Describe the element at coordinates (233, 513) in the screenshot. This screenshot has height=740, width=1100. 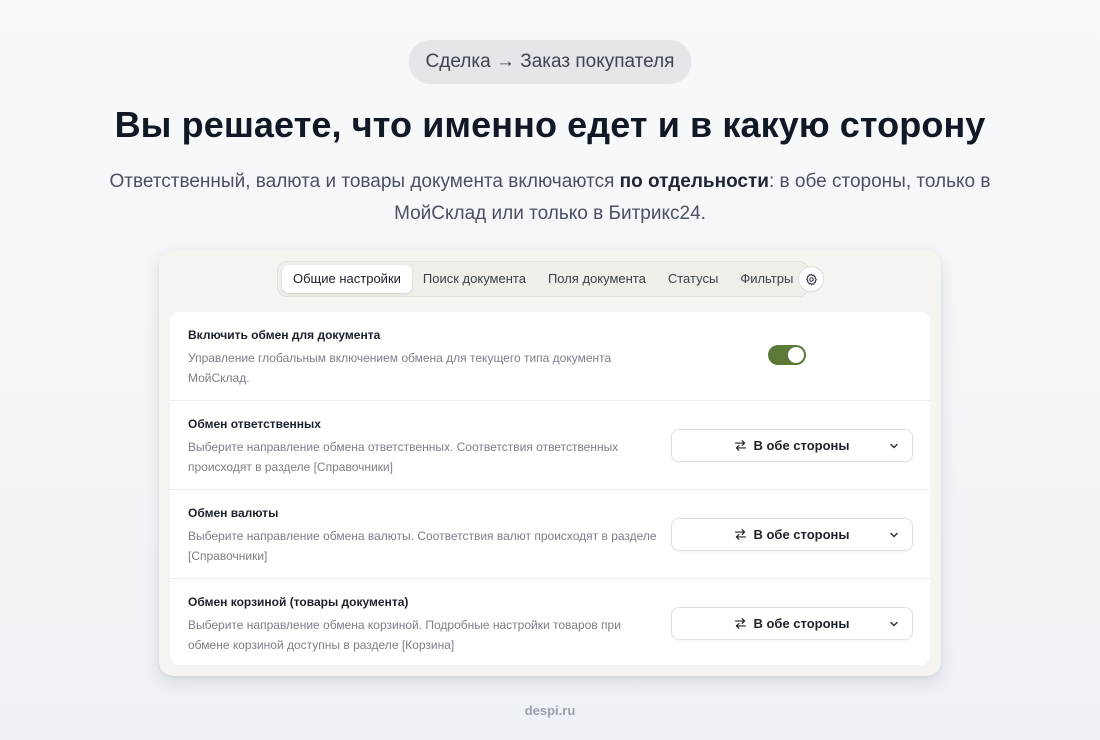
I see `row-title: Обмен валюты` at that location.